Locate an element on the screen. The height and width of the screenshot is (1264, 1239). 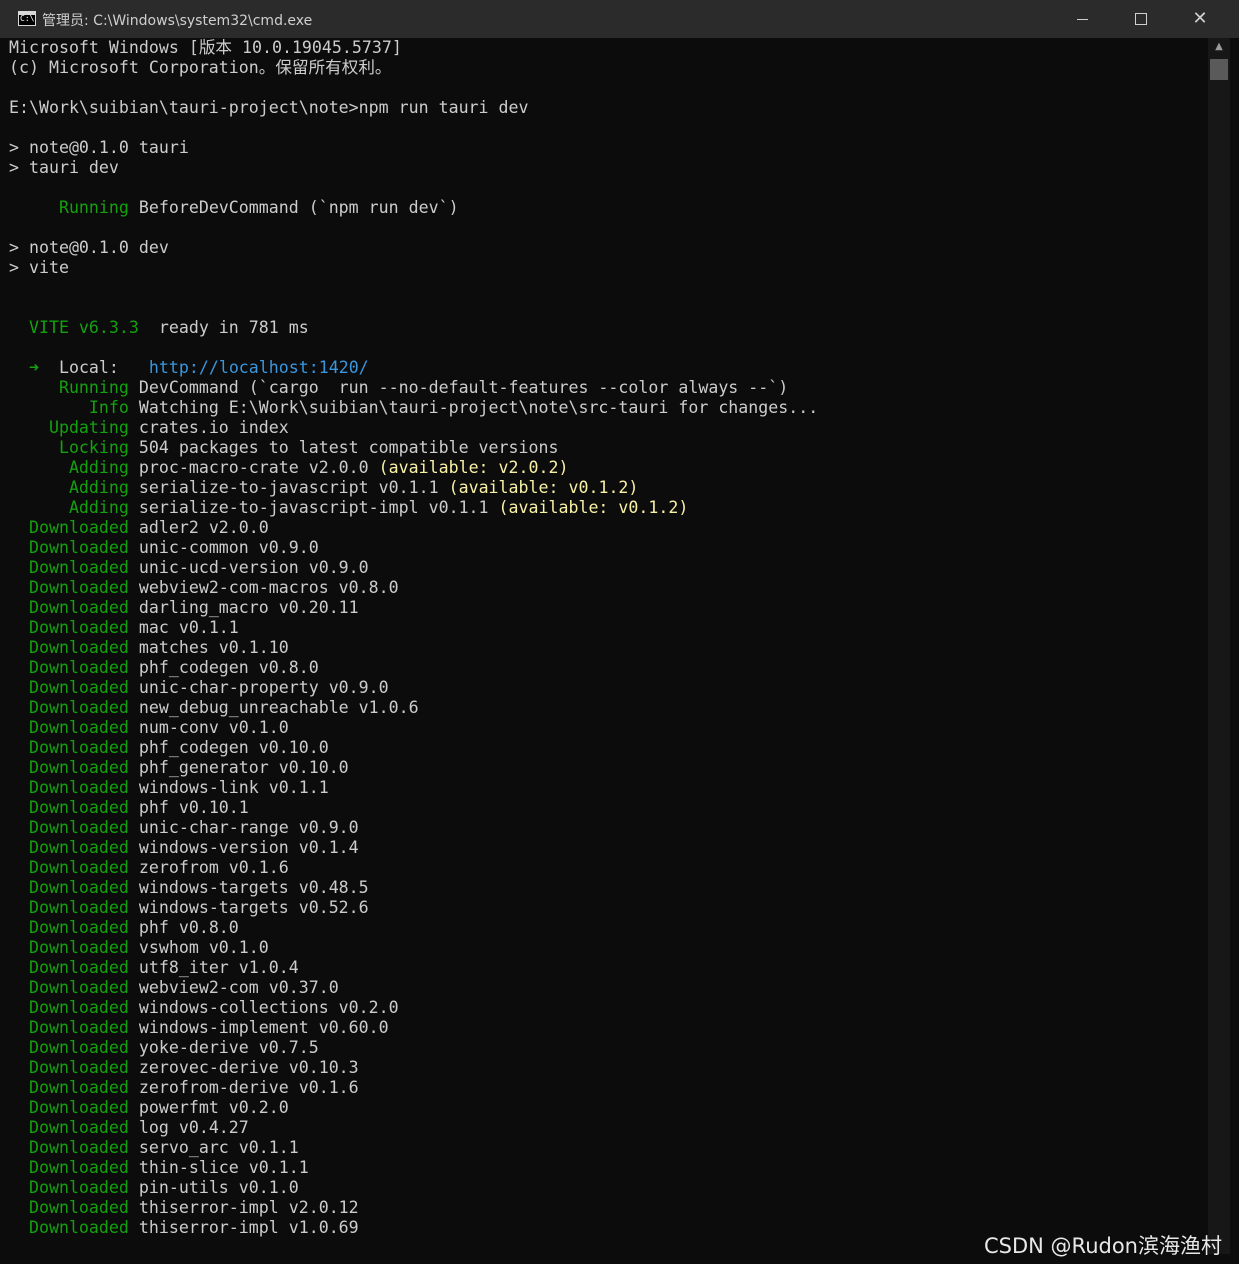
console-text: (c) Microsoft Corporation。保留所有权利。 is located at coordinates (200, 67).